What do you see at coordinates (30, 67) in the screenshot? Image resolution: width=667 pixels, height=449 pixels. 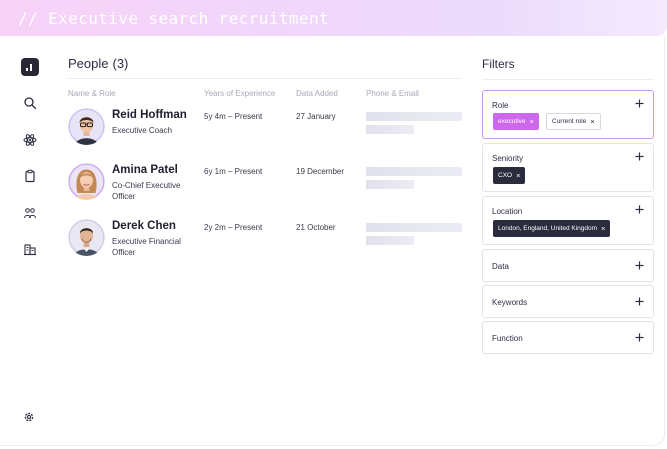 I see `analytics-icon` at bounding box center [30, 67].